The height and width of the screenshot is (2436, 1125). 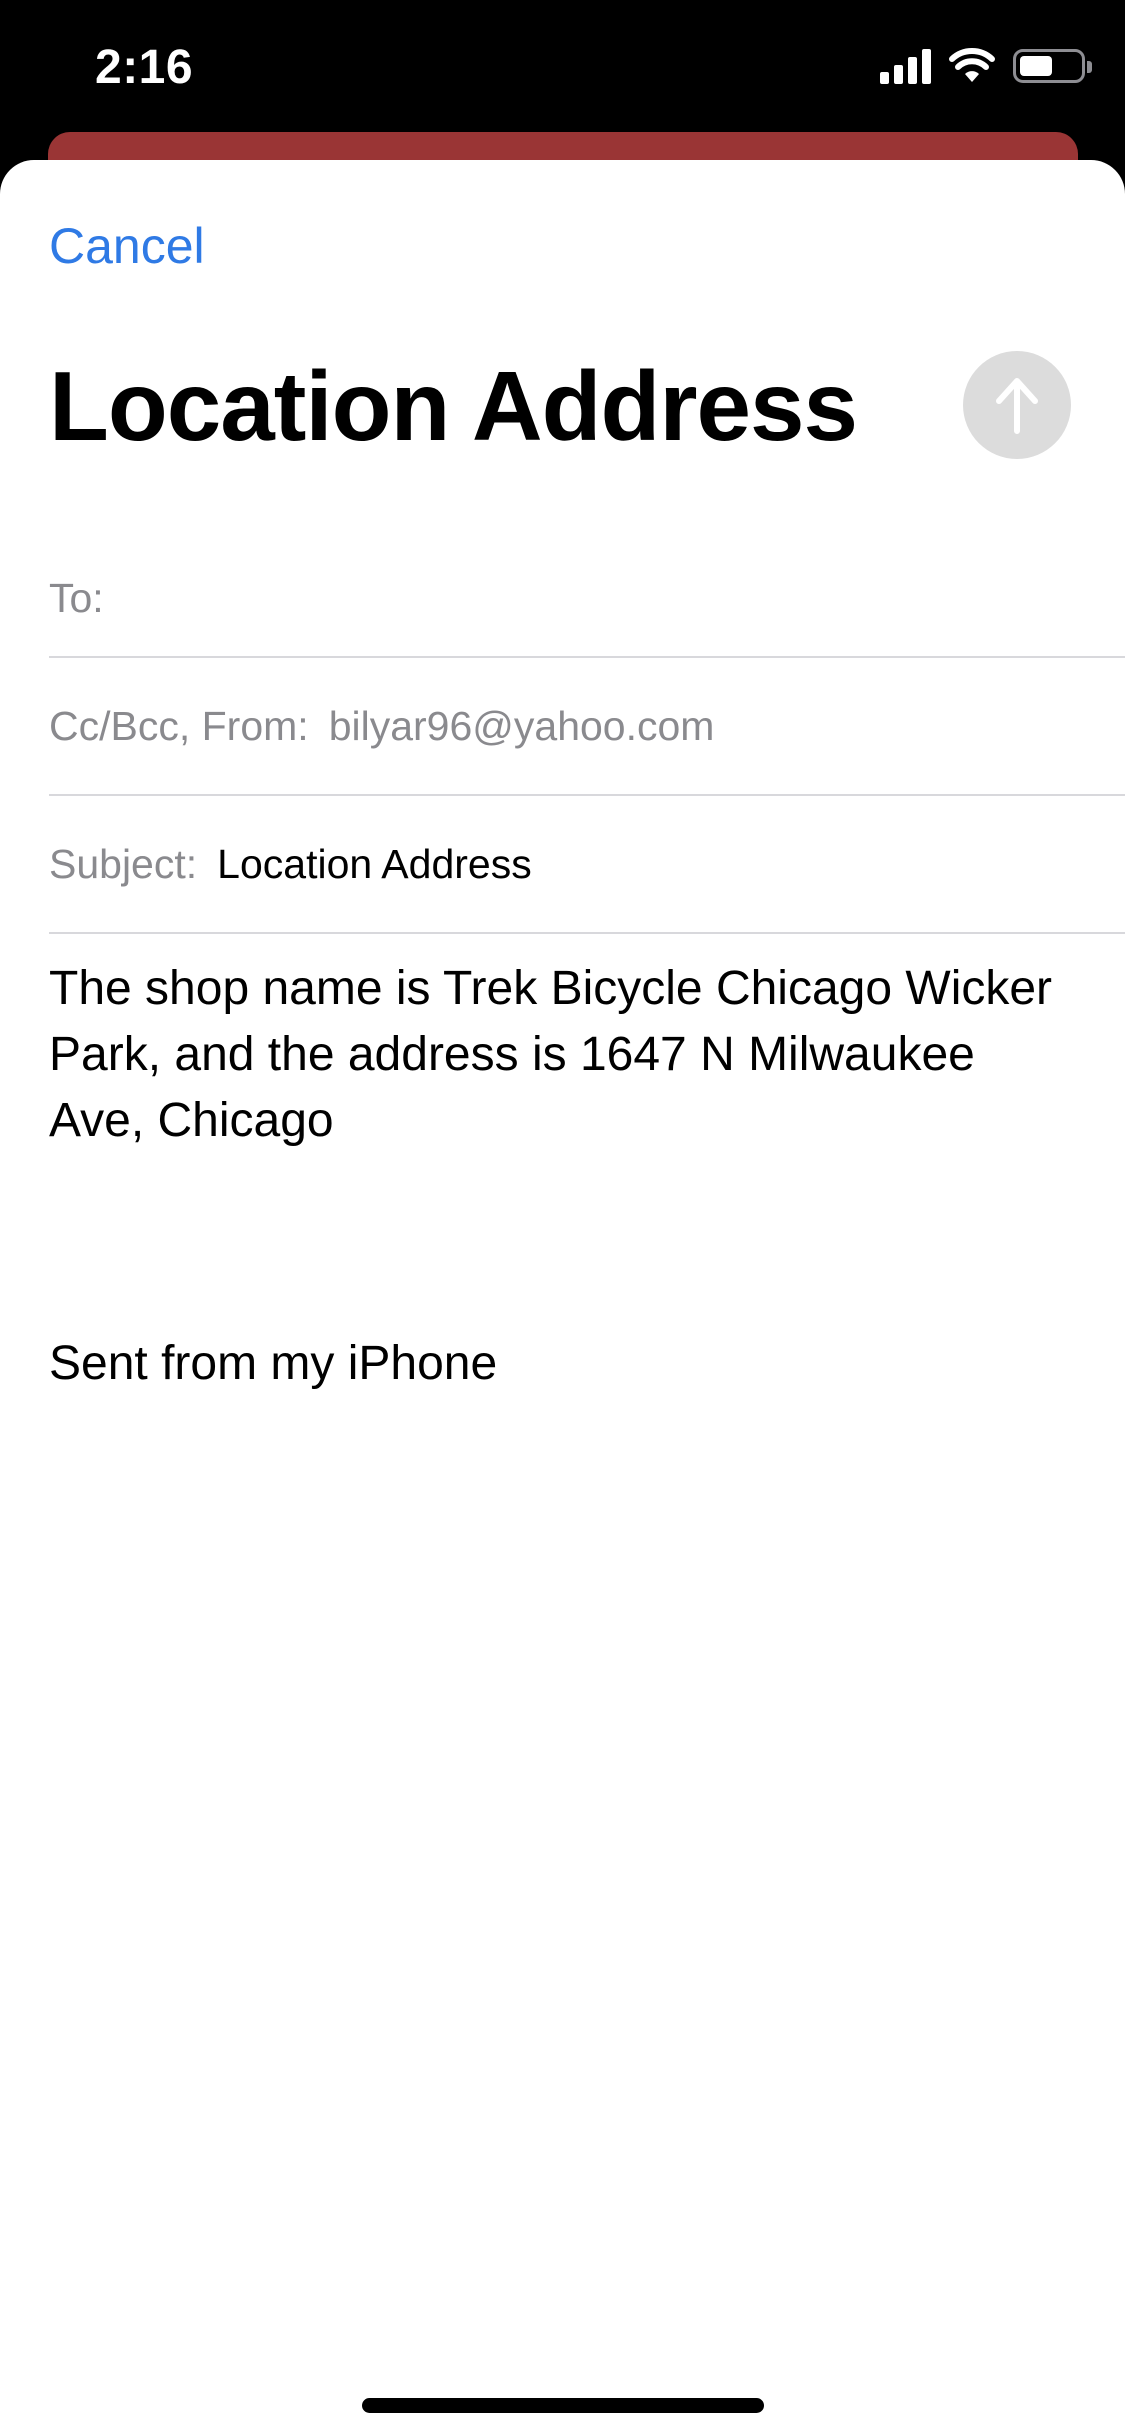 What do you see at coordinates (563, 2405) in the screenshot?
I see `home-indicator` at bounding box center [563, 2405].